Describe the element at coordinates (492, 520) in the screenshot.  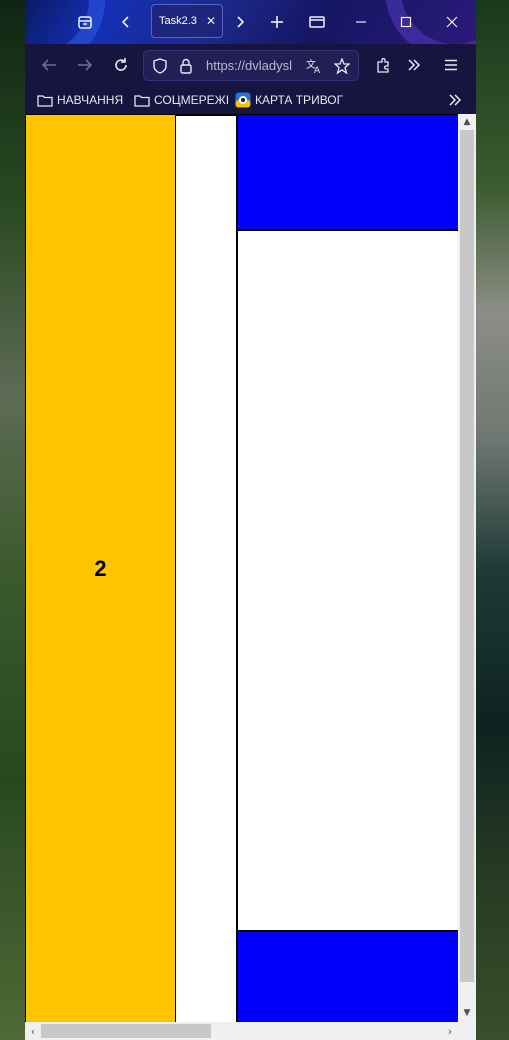
I see `wallpaper-right-strip` at that location.